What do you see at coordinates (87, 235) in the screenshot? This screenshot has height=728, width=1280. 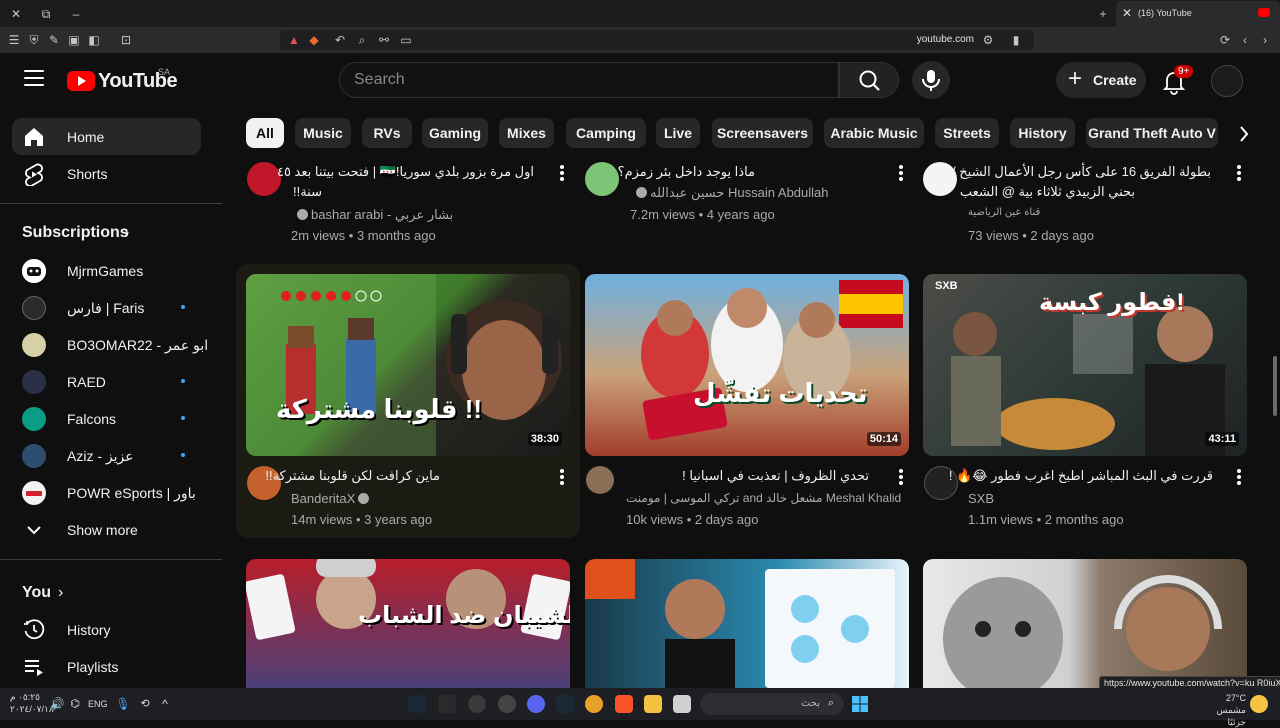 I see `subscriptions-heading: Subscriptions ›` at bounding box center [87, 235].